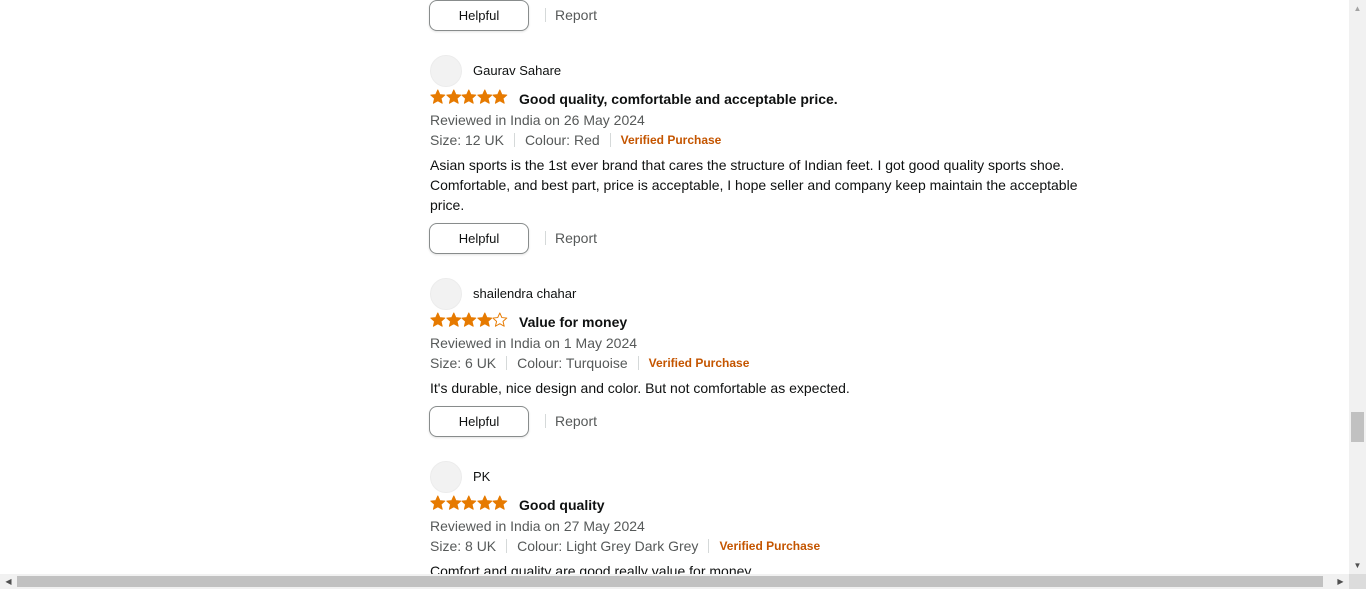  What do you see at coordinates (573, 322) in the screenshot?
I see `review-title: Value for money` at bounding box center [573, 322].